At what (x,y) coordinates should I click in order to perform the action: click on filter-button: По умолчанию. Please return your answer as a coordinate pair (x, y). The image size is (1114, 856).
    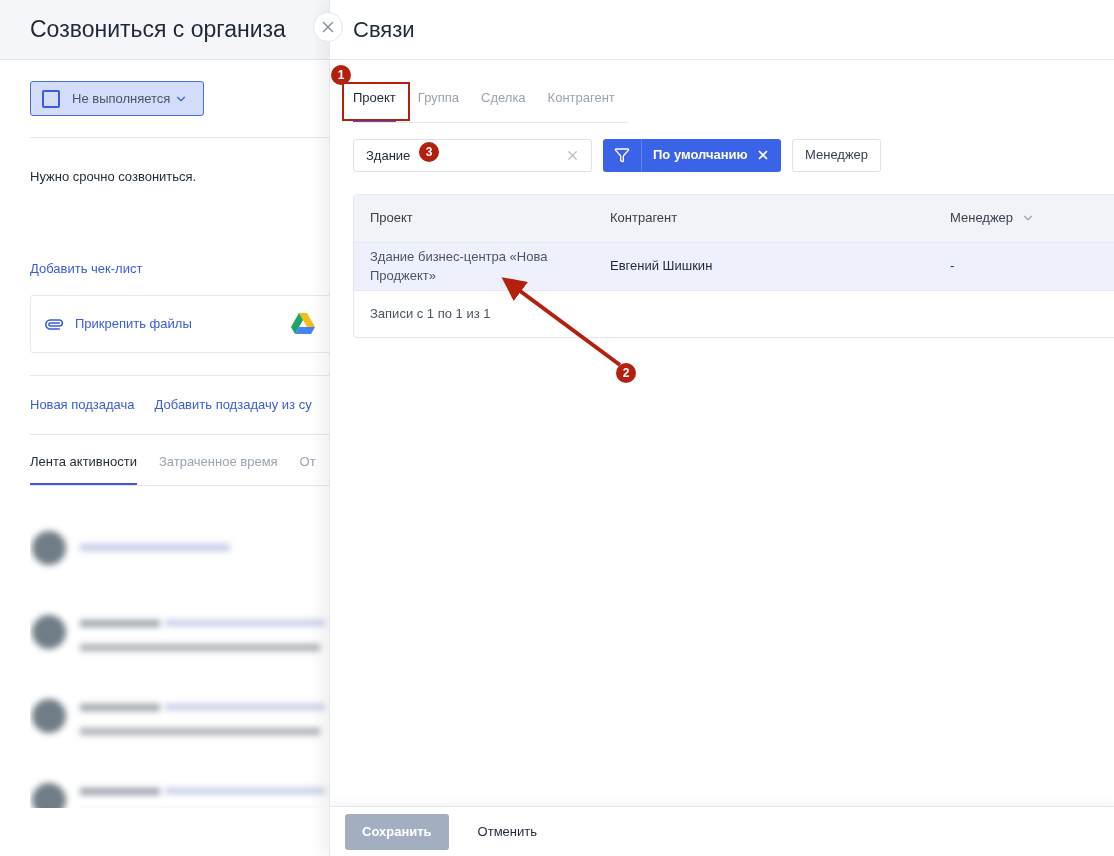
    Looking at the image, I should click on (692, 155).